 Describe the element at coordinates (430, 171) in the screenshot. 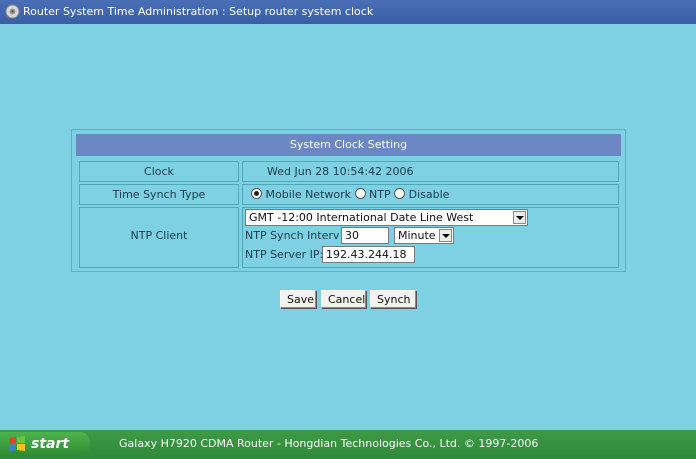

I see `clock-value-cell: Wed Jun 28 10:54:42 2006` at that location.